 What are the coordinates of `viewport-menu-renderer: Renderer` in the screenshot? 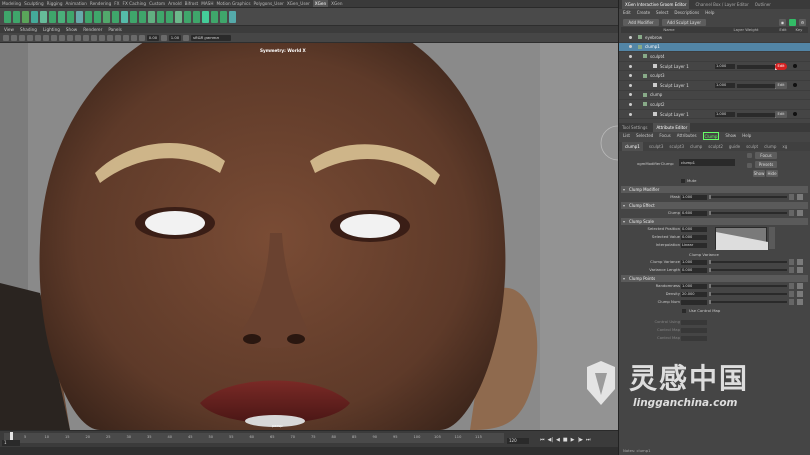 It's located at (92, 29).